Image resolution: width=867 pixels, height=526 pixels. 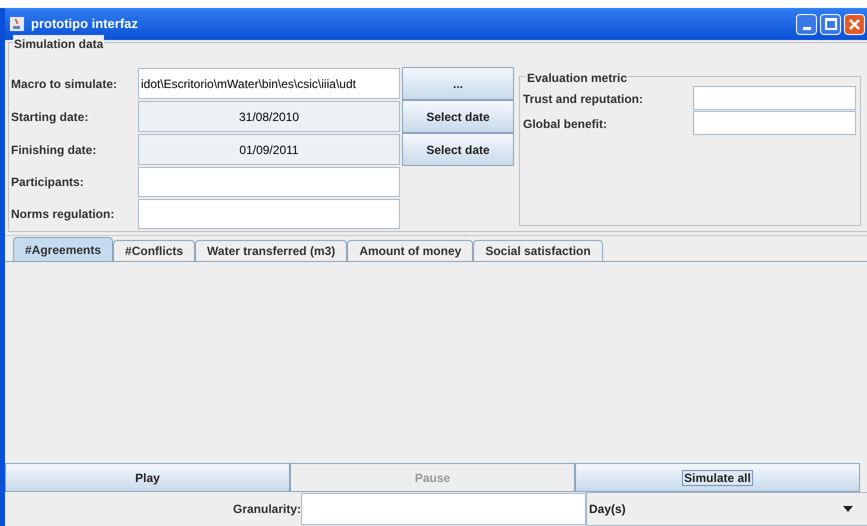 What do you see at coordinates (154, 250) in the screenshot?
I see `tab: #Conflicts` at bounding box center [154, 250].